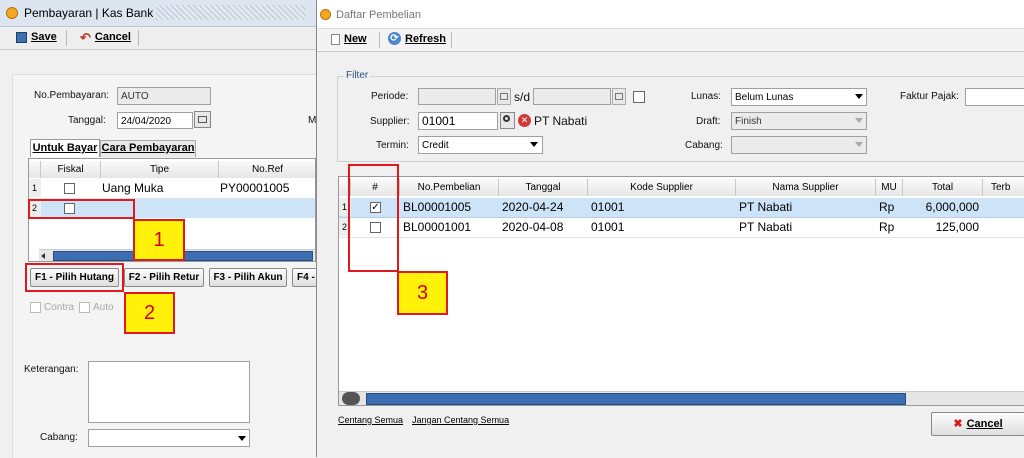 The image size is (1024, 458). Describe the element at coordinates (522, 97) in the screenshot. I see `sd-label: s/d` at that location.